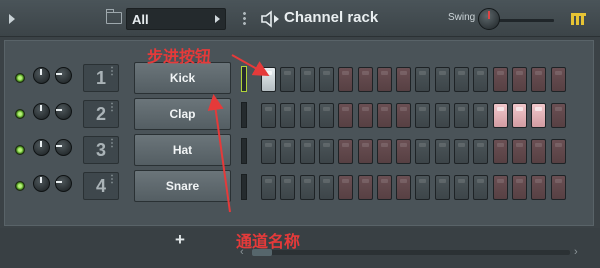 Image resolution: width=600 pixels, height=268 pixels. What do you see at coordinates (244, 18) in the screenshot?
I see `options-menu-icon` at bounding box center [244, 18].